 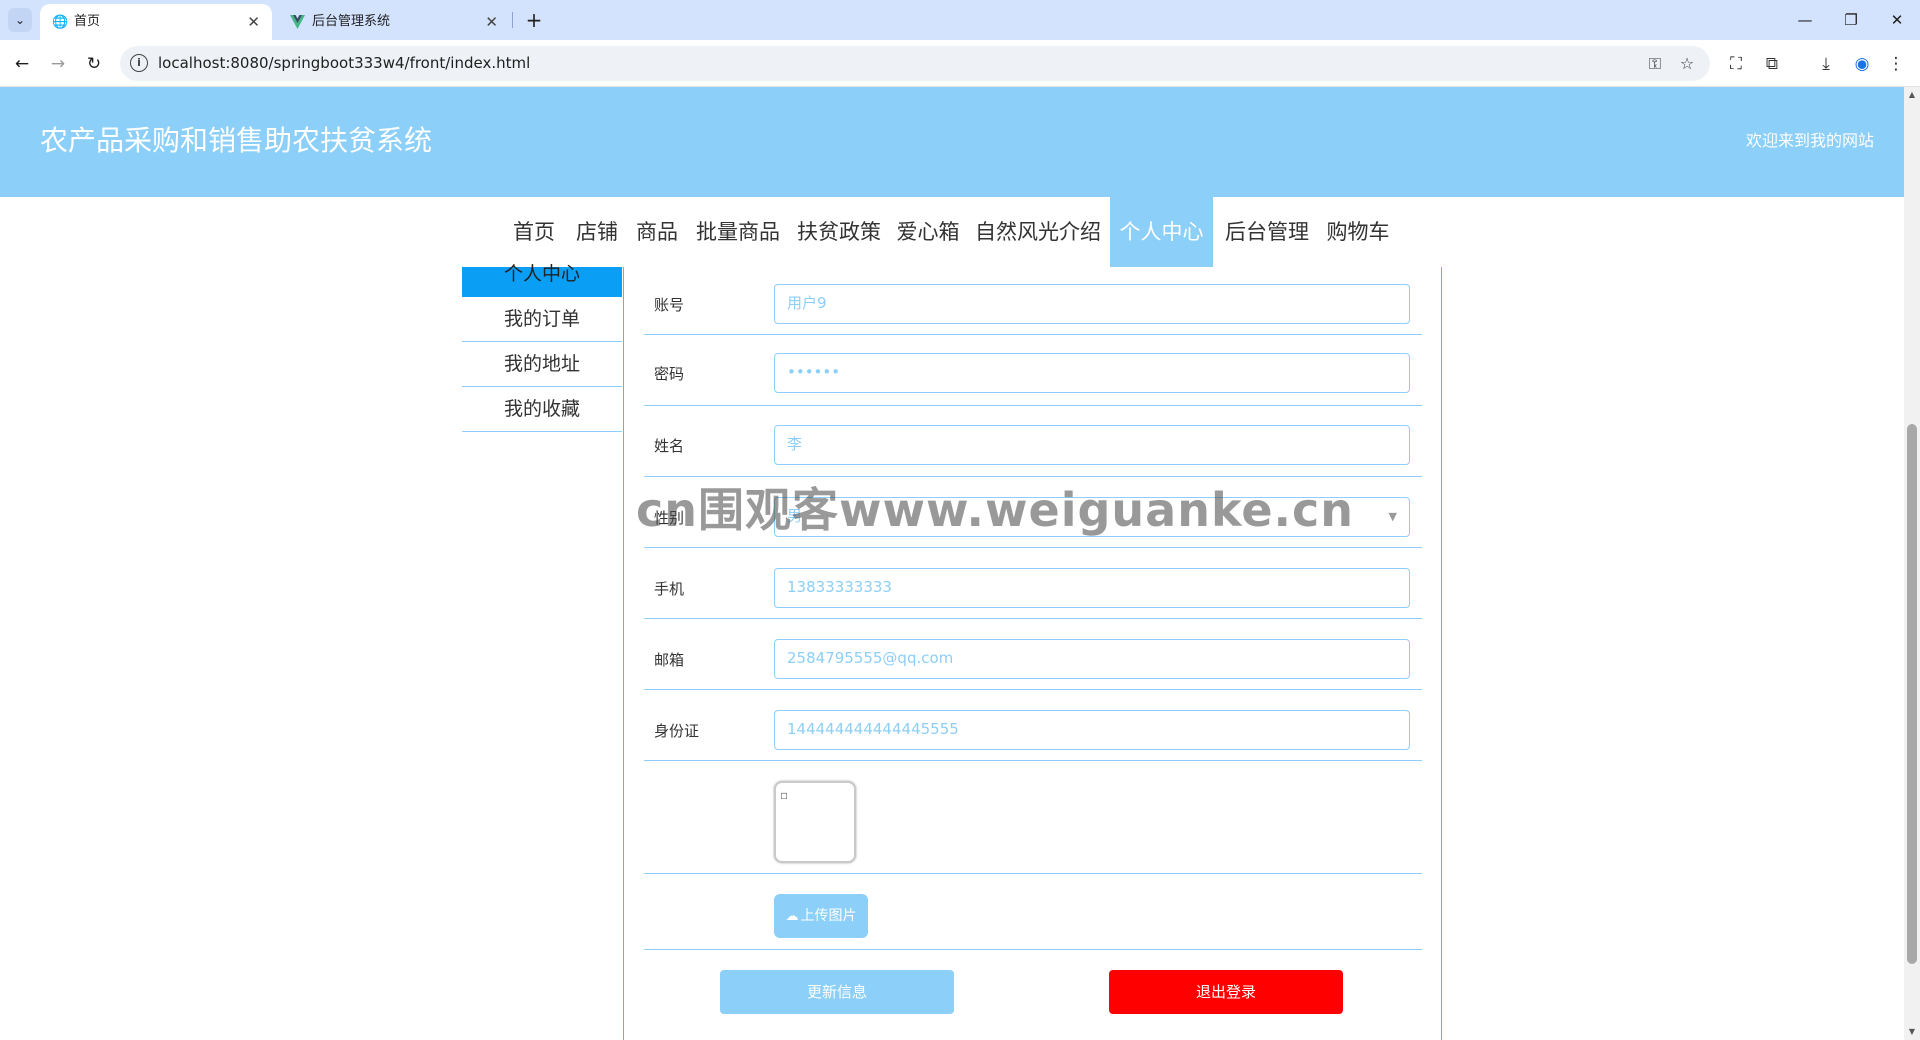 What do you see at coordinates (1805, 20) in the screenshot?
I see `minimize-button: —` at bounding box center [1805, 20].